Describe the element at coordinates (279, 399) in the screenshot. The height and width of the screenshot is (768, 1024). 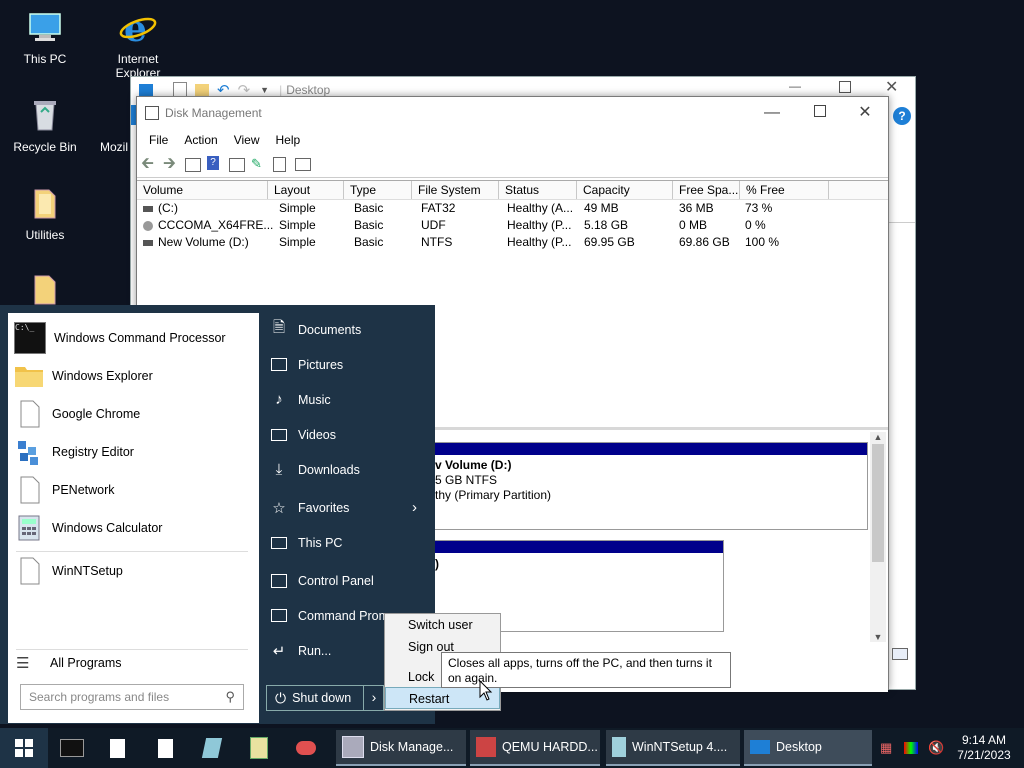
I see `music-icon: ♪` at that location.